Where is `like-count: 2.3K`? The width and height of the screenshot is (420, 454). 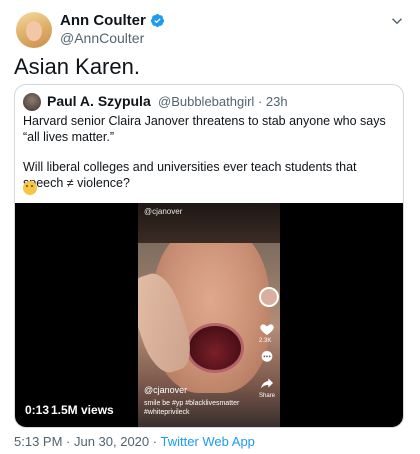
like-count: 2.3K is located at coordinates (265, 341).